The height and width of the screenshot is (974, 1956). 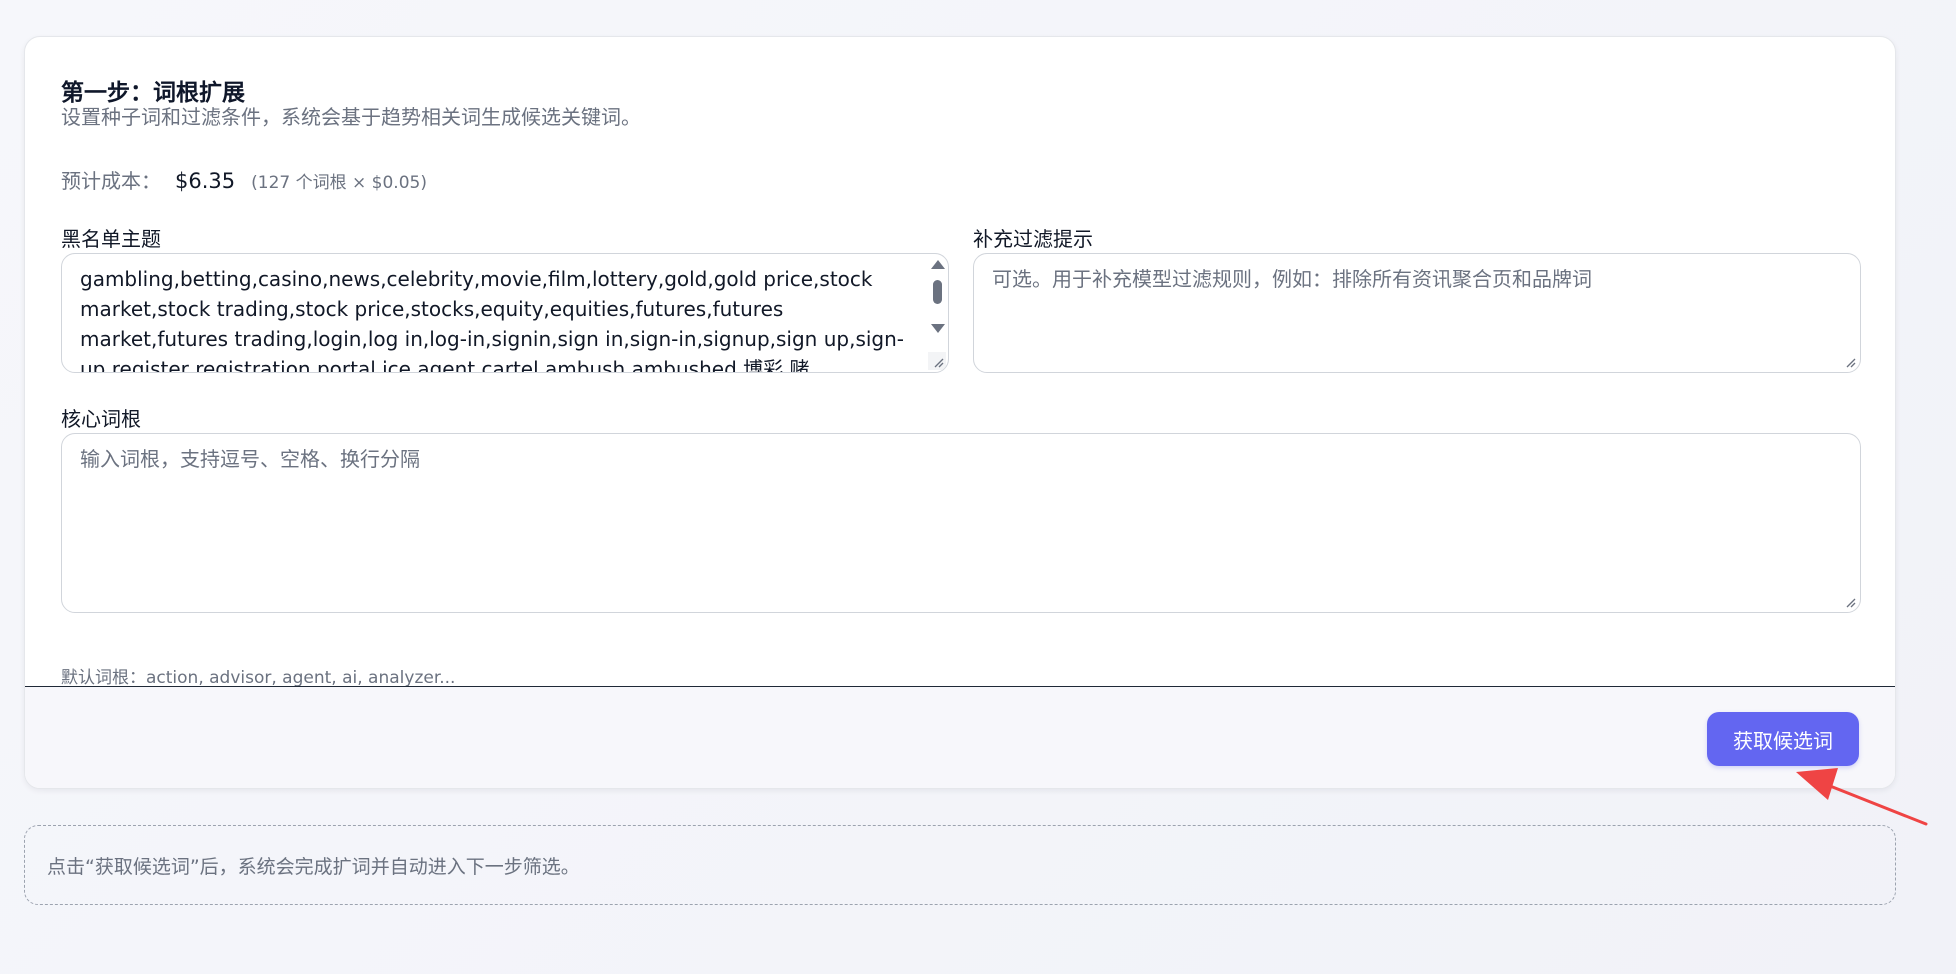 What do you see at coordinates (313, 866) in the screenshot?
I see `notice-text: 点击“获取候选词”后，系统会完成扩词并自动进入下一步筛选。` at bounding box center [313, 866].